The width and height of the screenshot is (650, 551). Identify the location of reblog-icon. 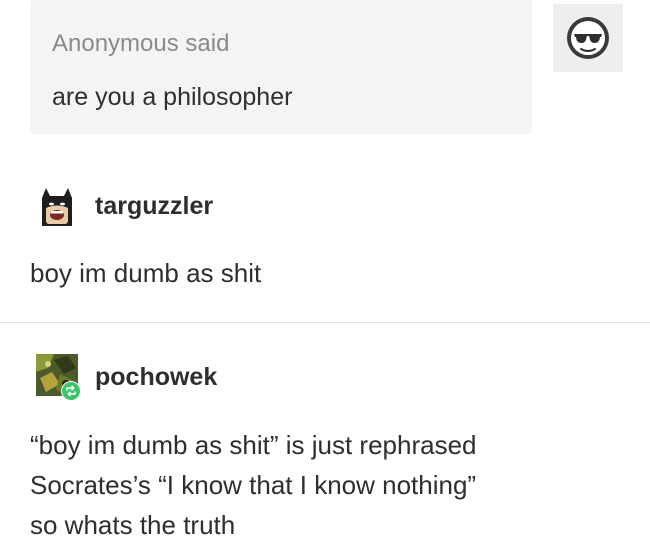
(71, 391).